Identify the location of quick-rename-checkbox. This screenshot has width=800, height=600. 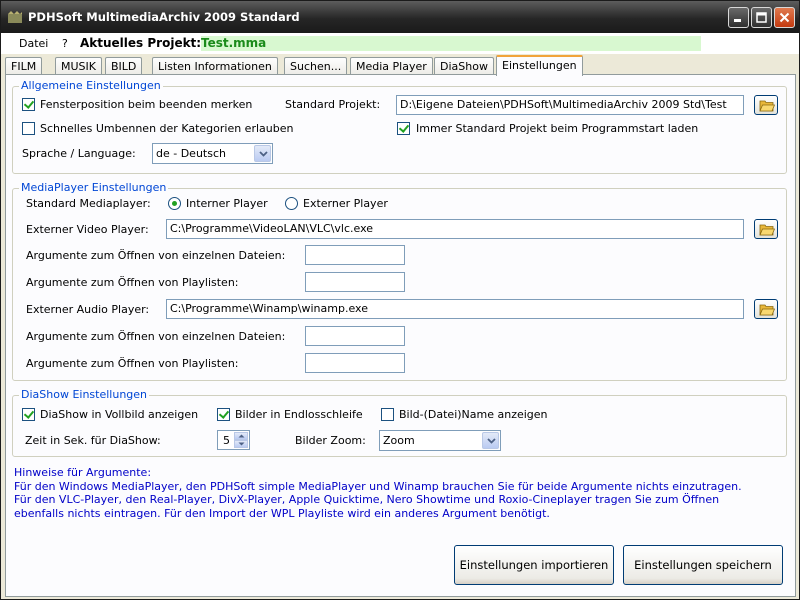
(28, 128).